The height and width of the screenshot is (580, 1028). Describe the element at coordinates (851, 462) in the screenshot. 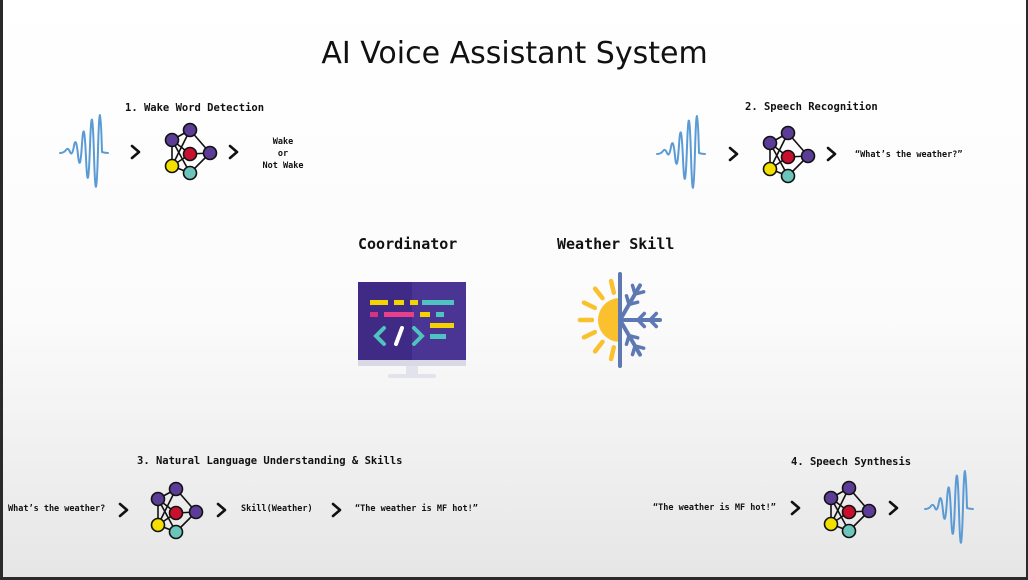

I see `step-4-label: 4. Speech Synthesis` at that location.